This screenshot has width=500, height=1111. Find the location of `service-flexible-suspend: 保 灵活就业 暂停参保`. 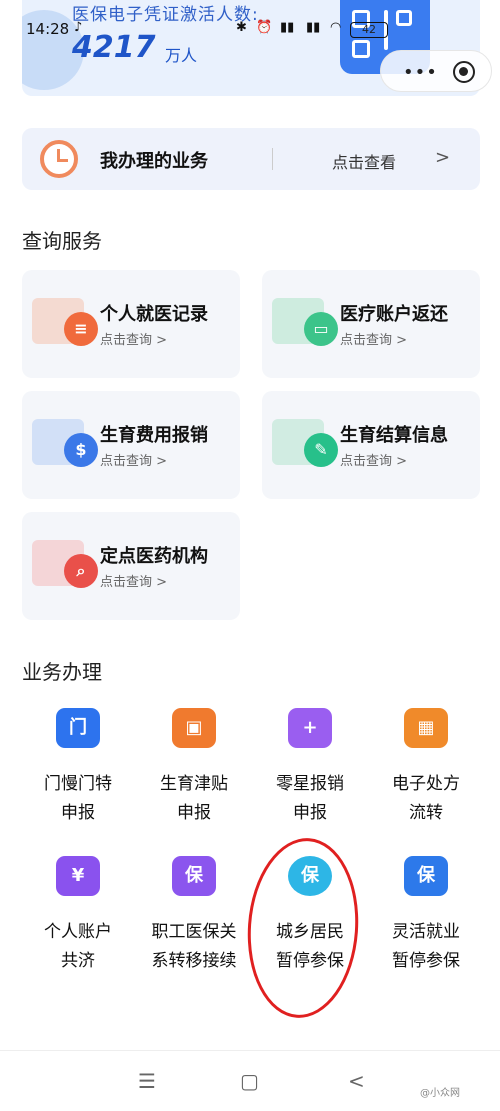

service-flexible-suspend: 保 灵活就业 暂停参保 is located at coordinates (426, 916).